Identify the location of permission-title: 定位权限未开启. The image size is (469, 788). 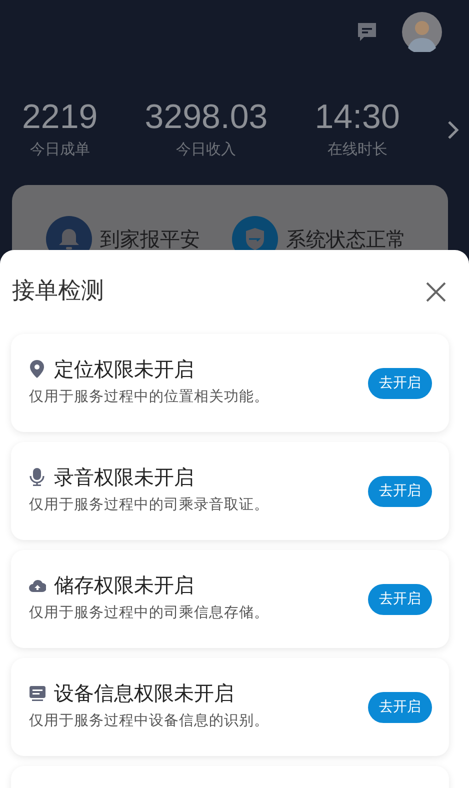
(124, 369).